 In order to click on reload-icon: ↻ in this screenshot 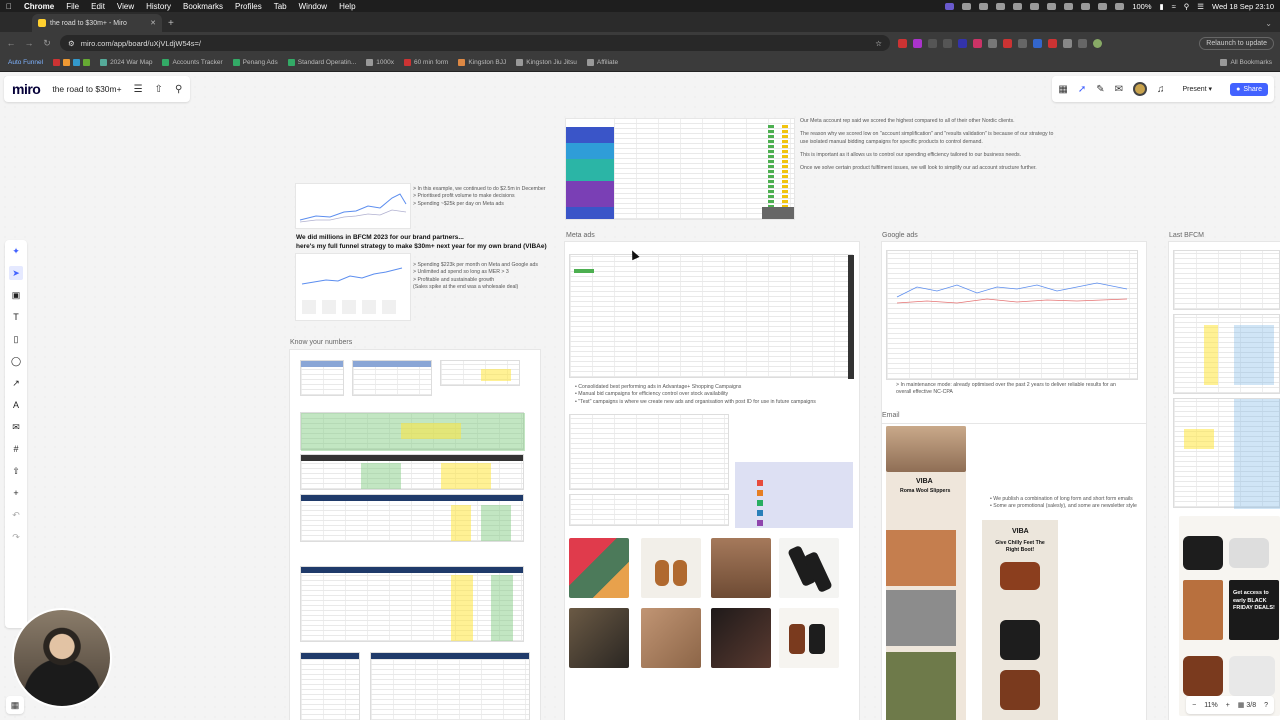, I will do `click(47, 43)`.